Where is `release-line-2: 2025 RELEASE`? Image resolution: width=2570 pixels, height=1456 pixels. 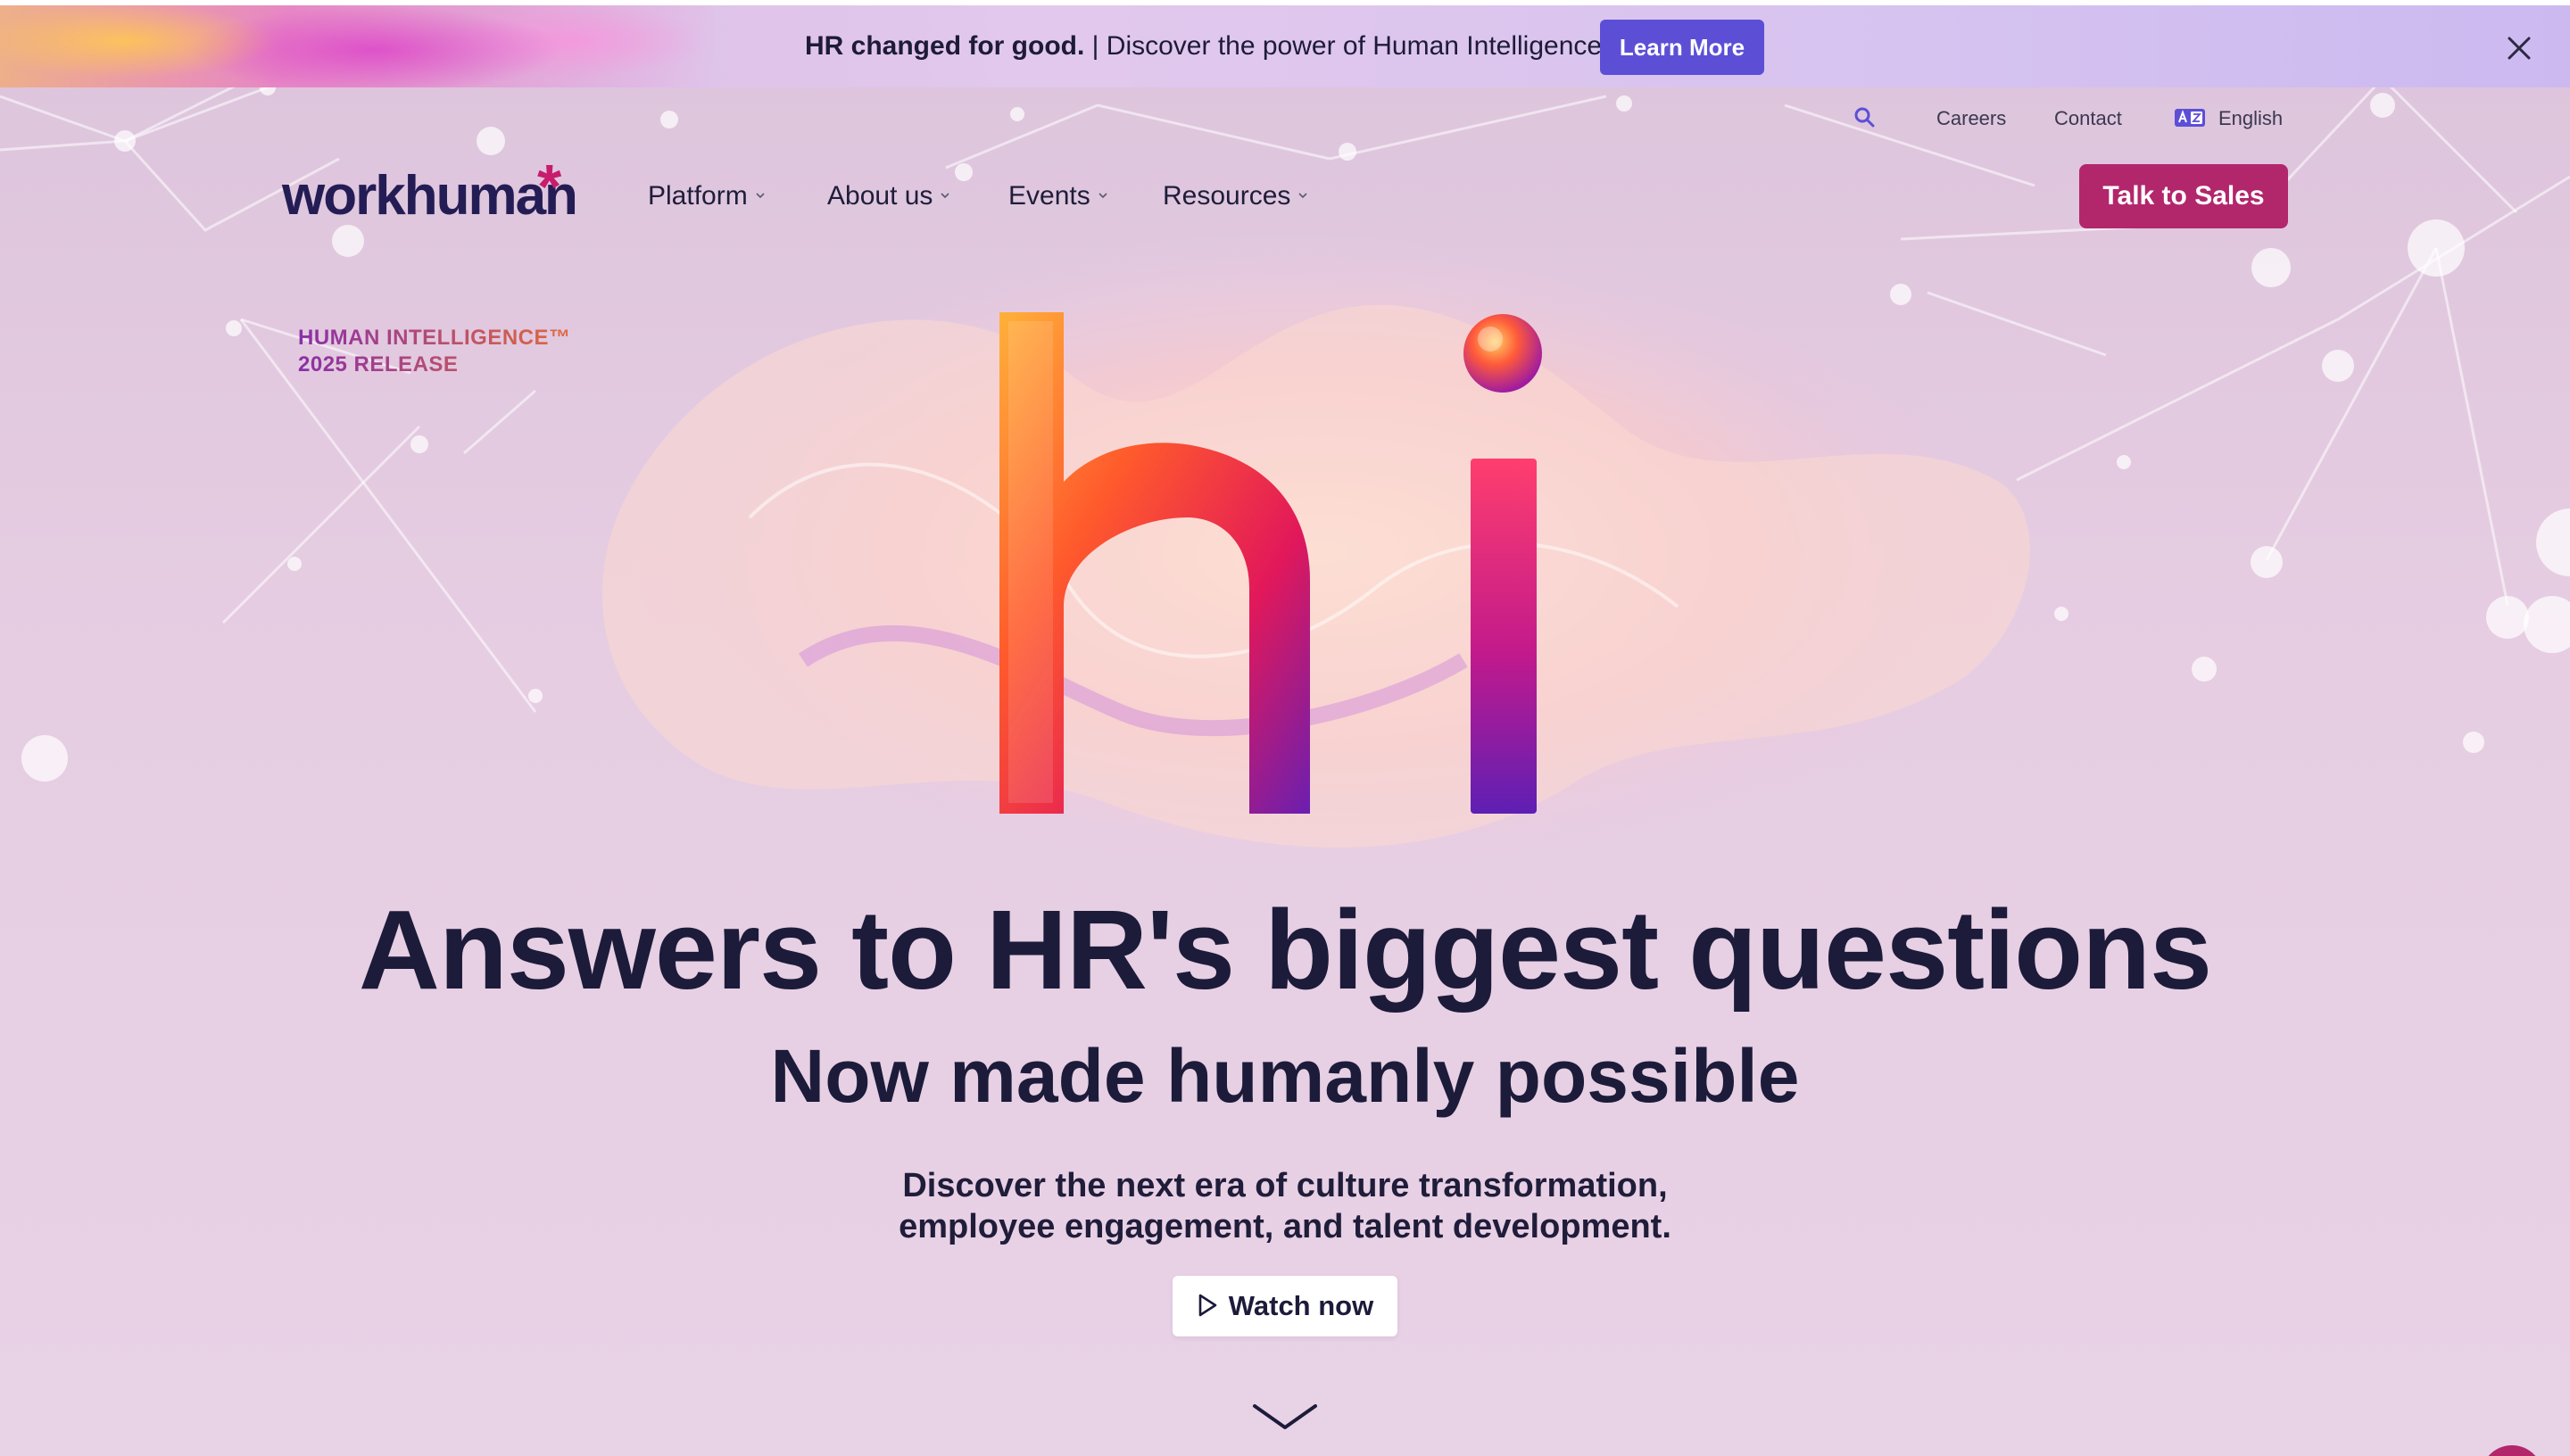 release-line-2: 2025 RELEASE is located at coordinates (379, 364).